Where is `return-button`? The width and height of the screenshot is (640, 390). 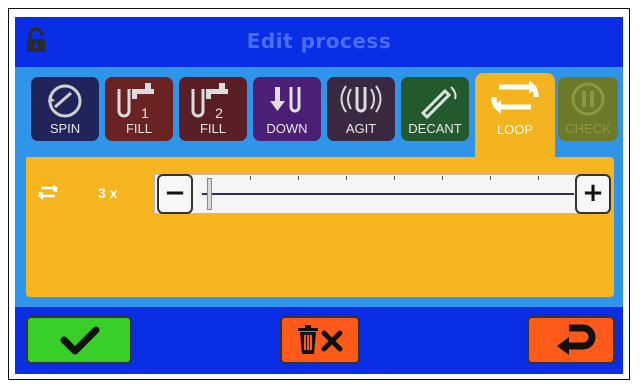 return-button is located at coordinates (571, 340).